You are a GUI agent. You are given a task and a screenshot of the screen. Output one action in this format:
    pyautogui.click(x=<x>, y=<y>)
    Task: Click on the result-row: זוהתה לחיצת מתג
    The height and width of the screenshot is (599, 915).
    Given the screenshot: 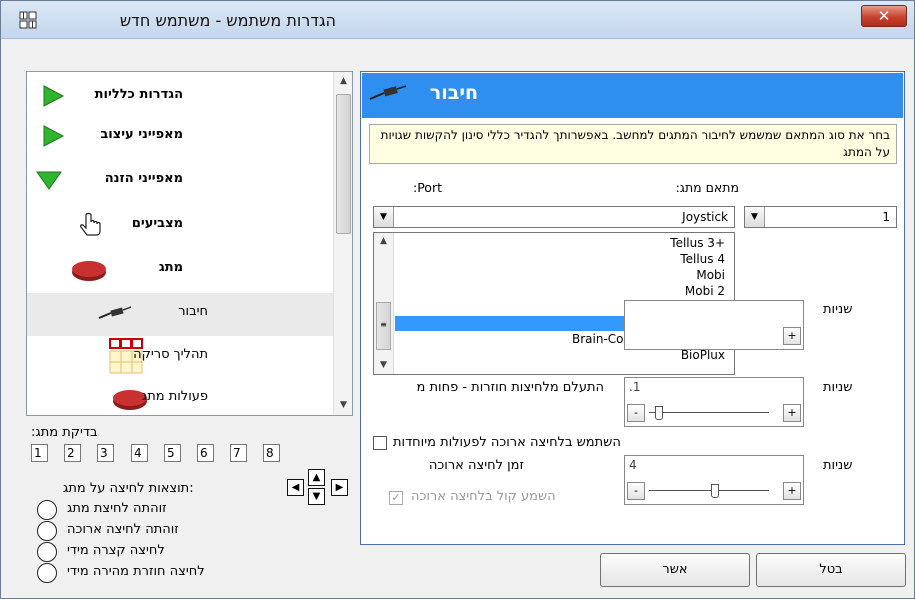 What is the action you would take?
    pyautogui.click(x=157, y=509)
    